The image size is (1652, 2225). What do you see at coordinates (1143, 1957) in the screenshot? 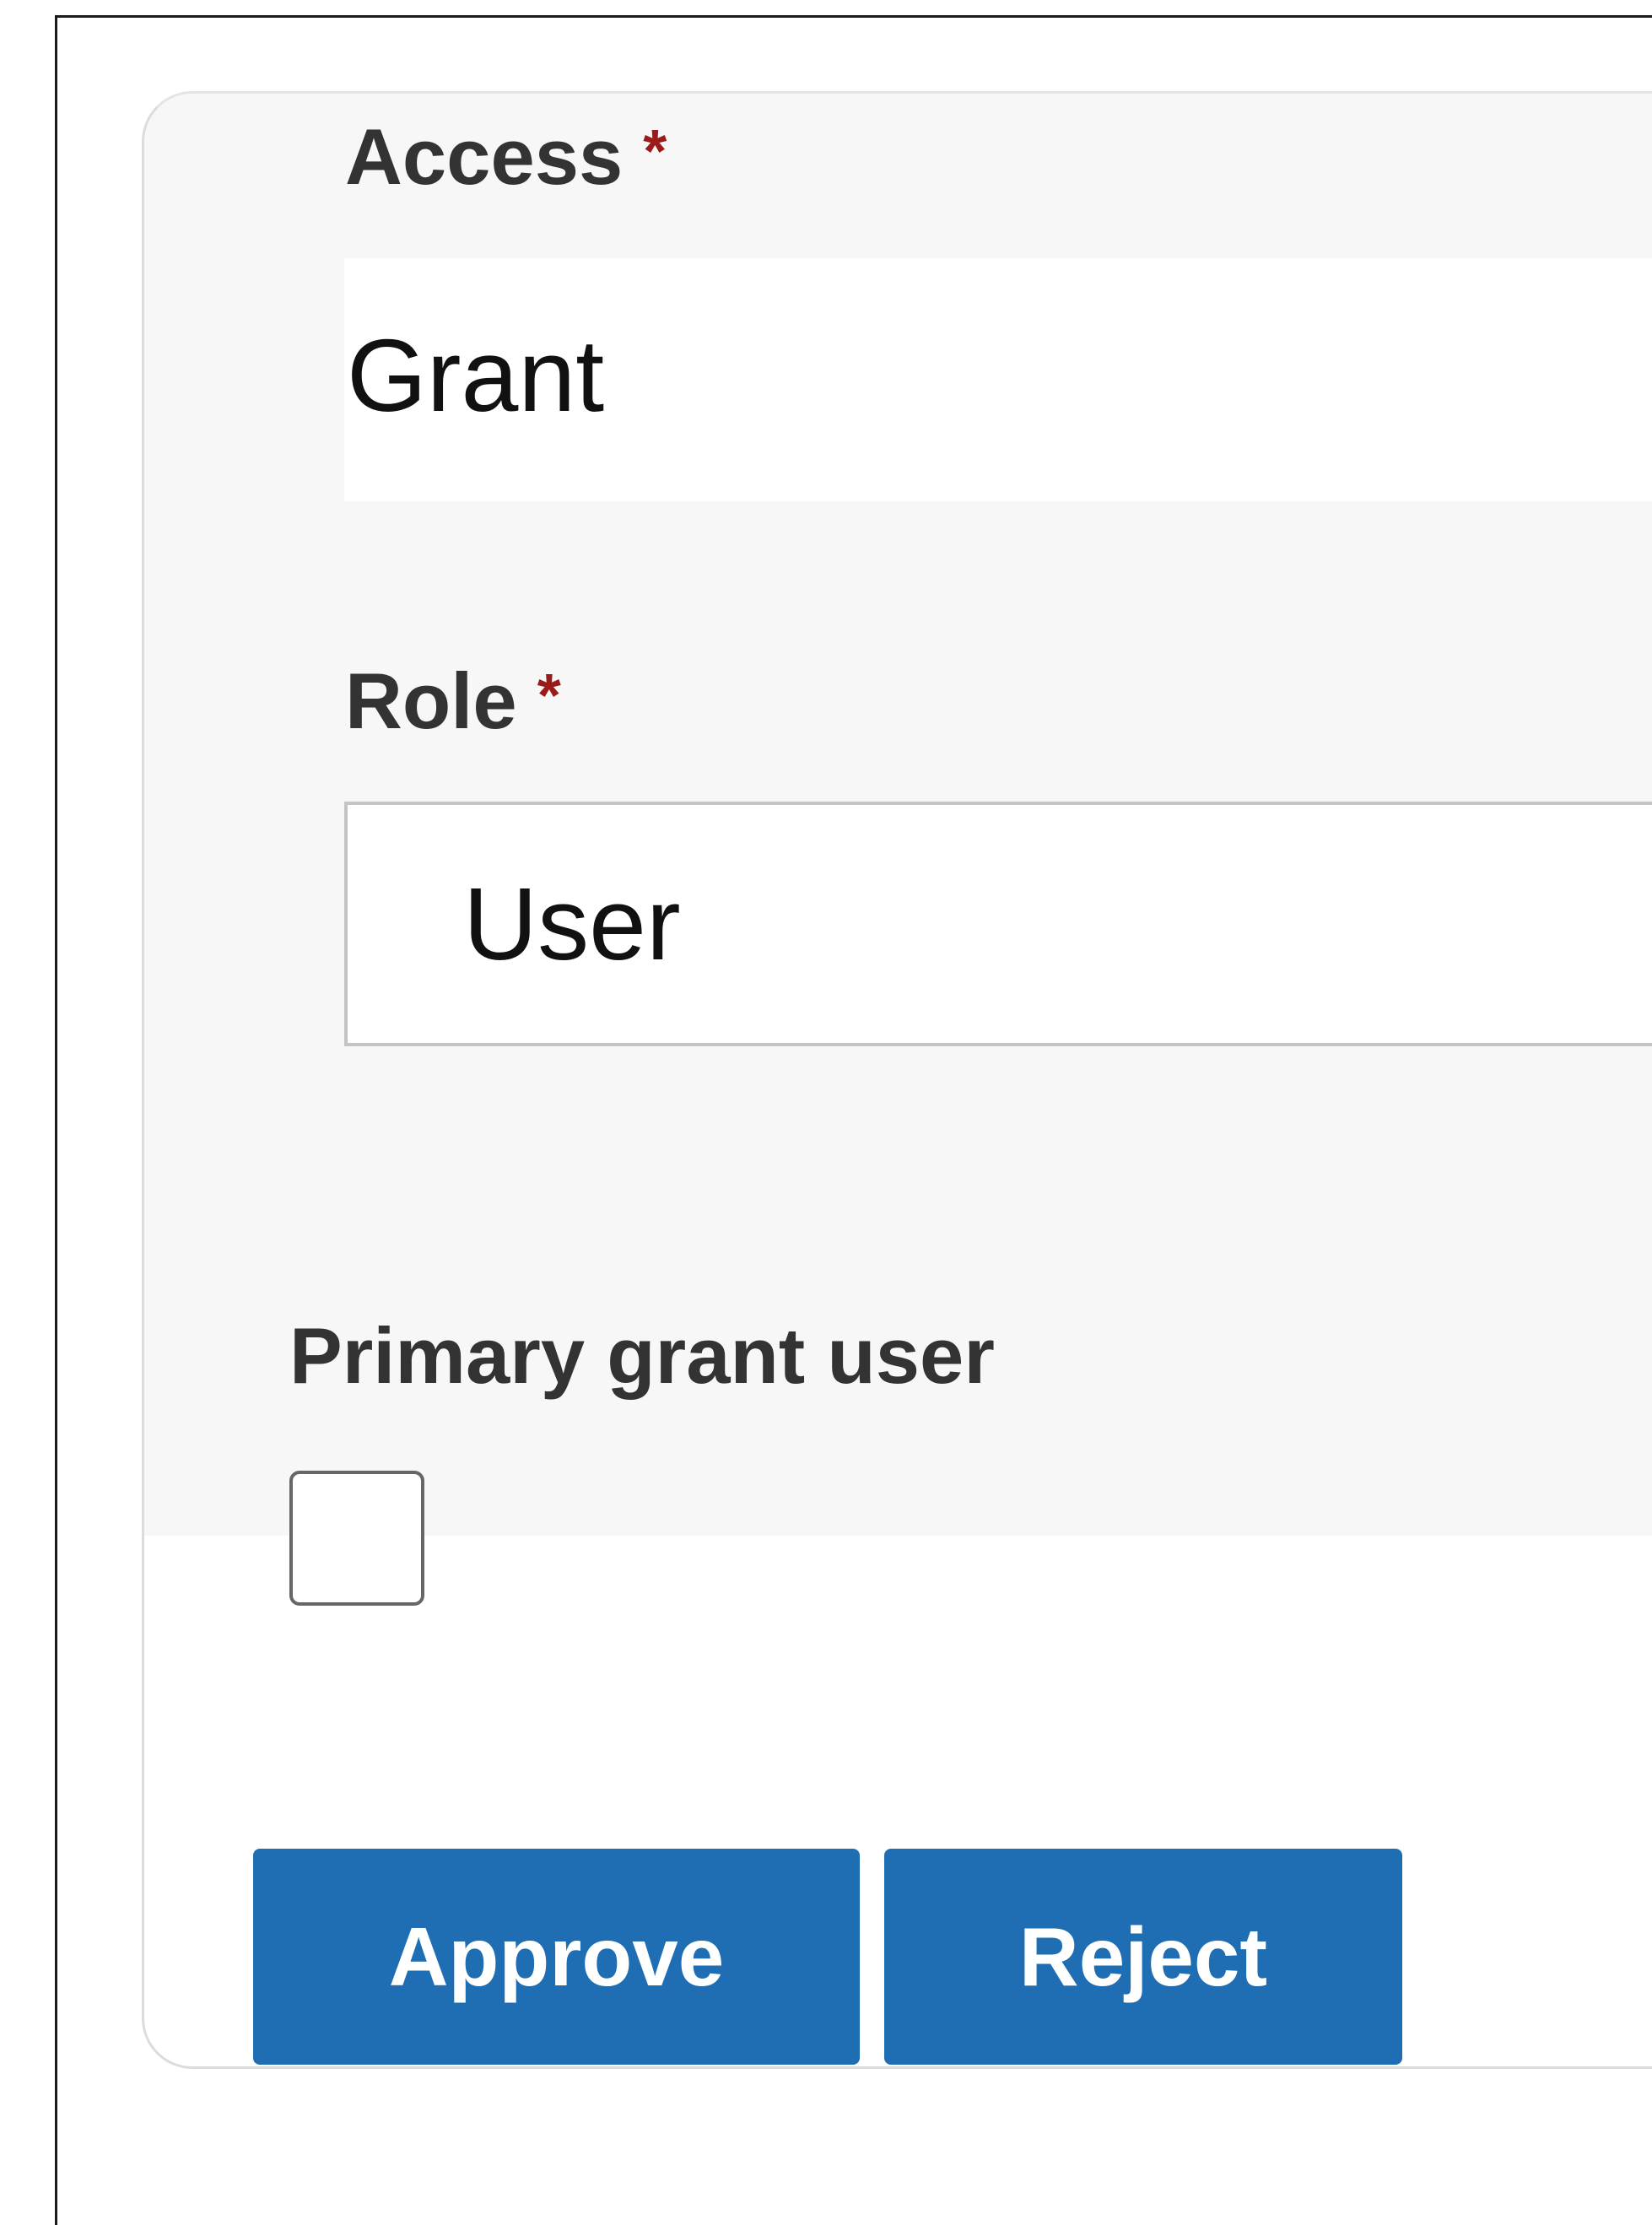
I see `reject-button: Reject` at bounding box center [1143, 1957].